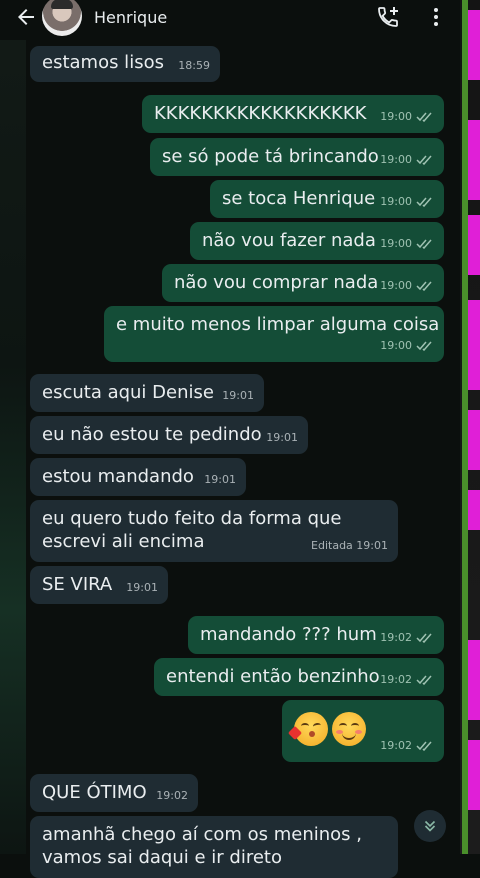 The height and width of the screenshot is (878, 480). What do you see at coordinates (293, 114) in the screenshot?
I see `message-outgoing: KKKKKKKKKKKKKKKKKK 19:00` at bounding box center [293, 114].